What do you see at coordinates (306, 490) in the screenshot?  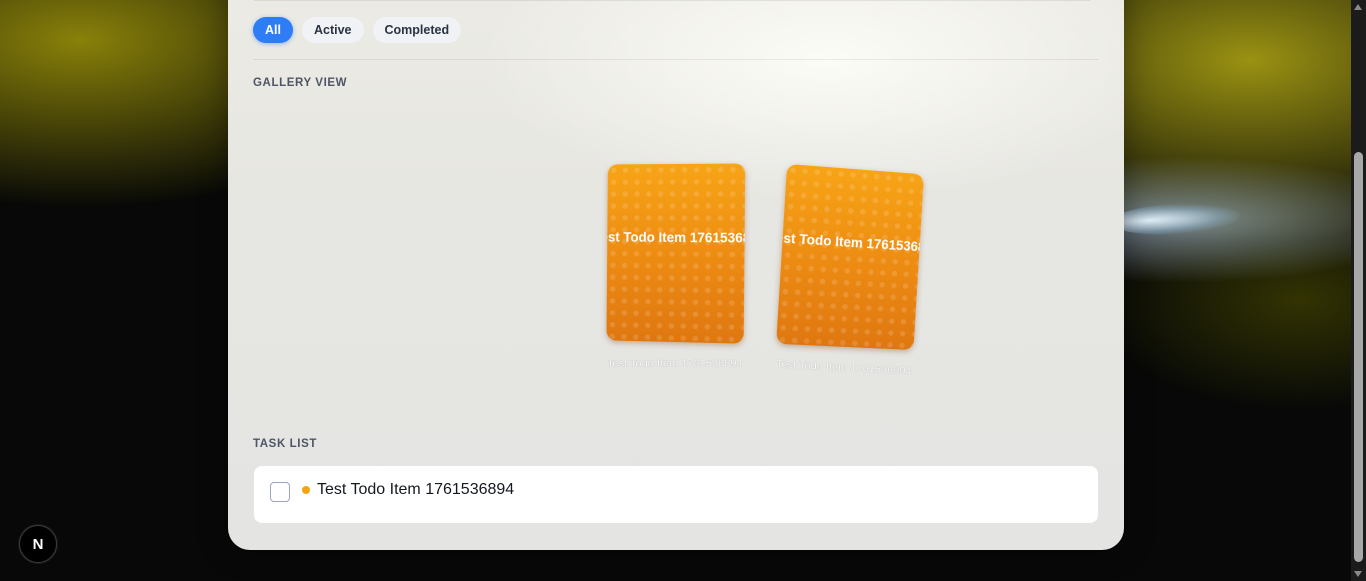 I see `priority-dot` at bounding box center [306, 490].